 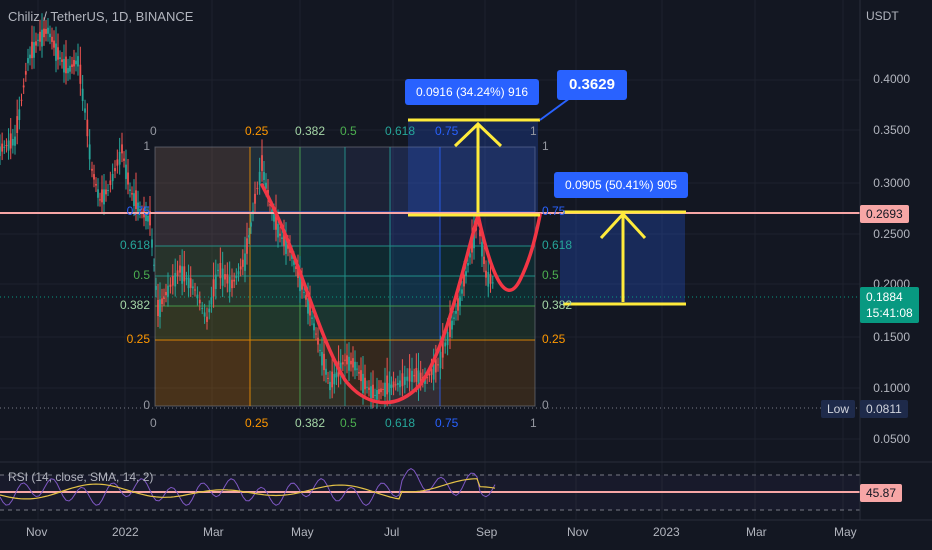 I want to click on target-price-callout: 0.3629, so click(x=592, y=85).